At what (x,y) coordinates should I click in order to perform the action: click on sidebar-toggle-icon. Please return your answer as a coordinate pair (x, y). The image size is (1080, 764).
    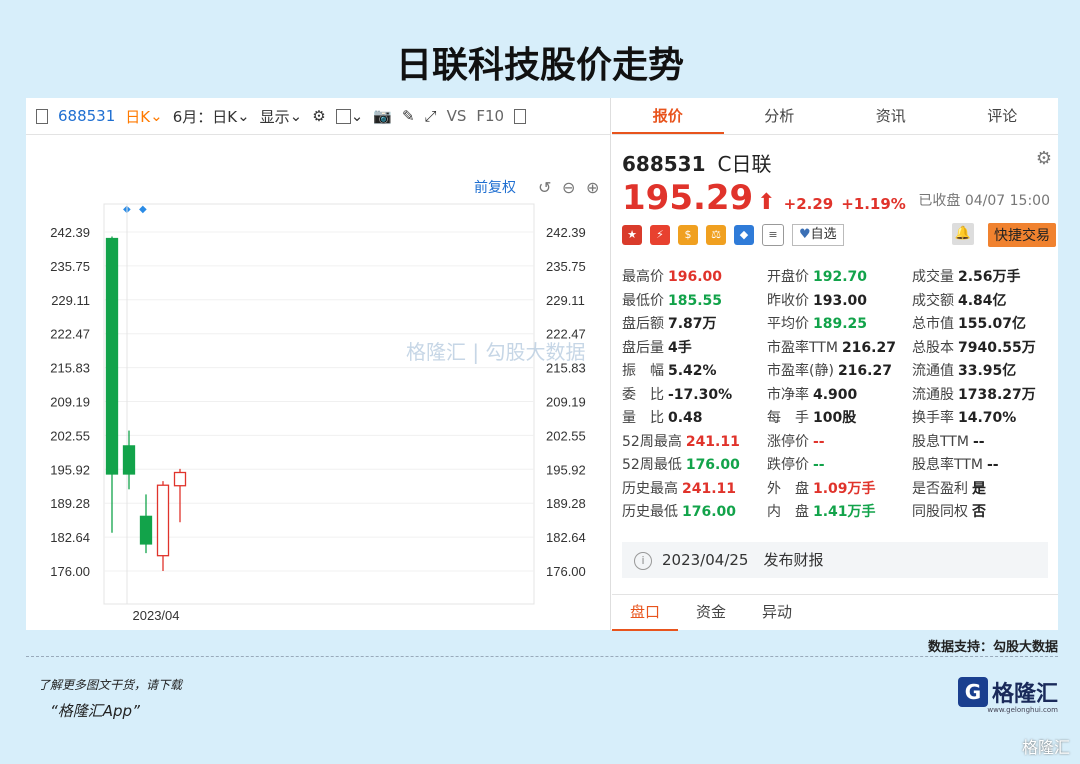
    Looking at the image, I should click on (42, 116).